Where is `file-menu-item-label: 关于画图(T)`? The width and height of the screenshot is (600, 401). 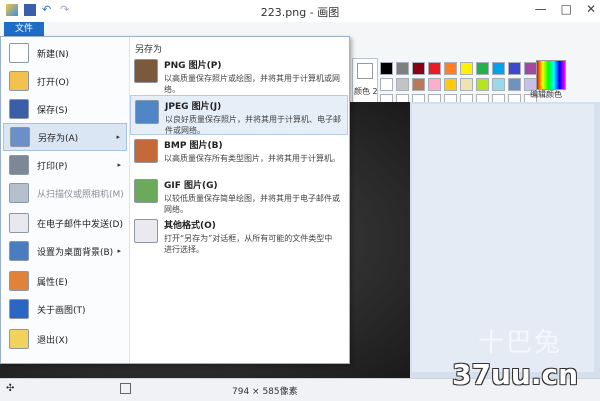 file-menu-item-label: 关于画图(T) is located at coordinates (61, 310).